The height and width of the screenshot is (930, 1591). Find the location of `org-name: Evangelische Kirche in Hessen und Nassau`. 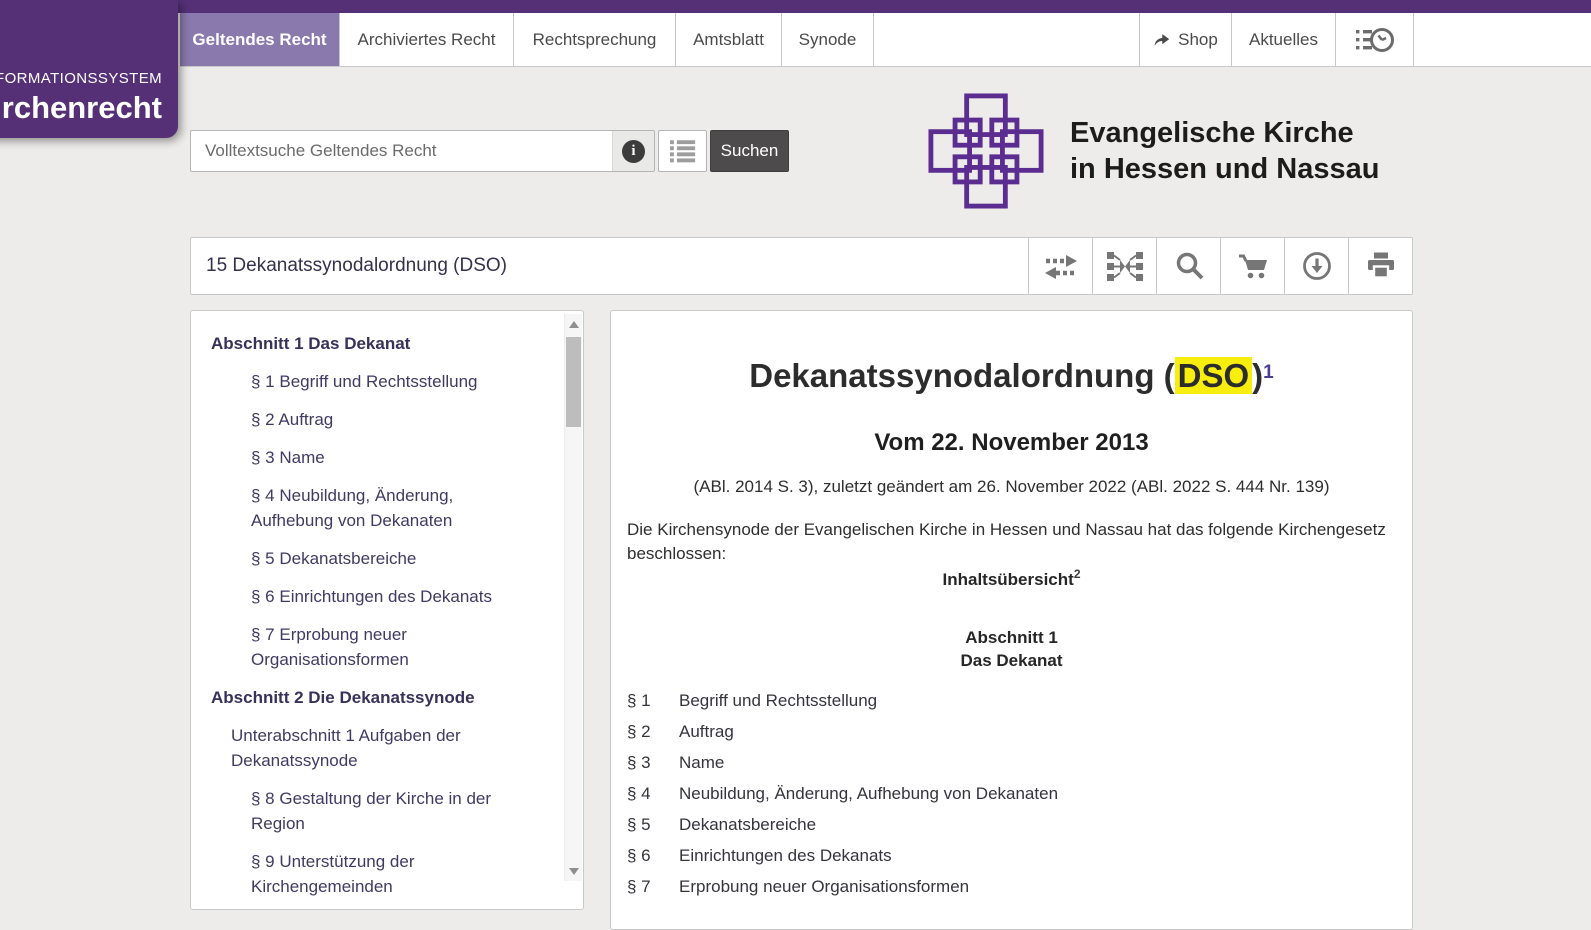

org-name: Evangelische Kirche in Hessen und Nassau is located at coordinates (1224, 151).